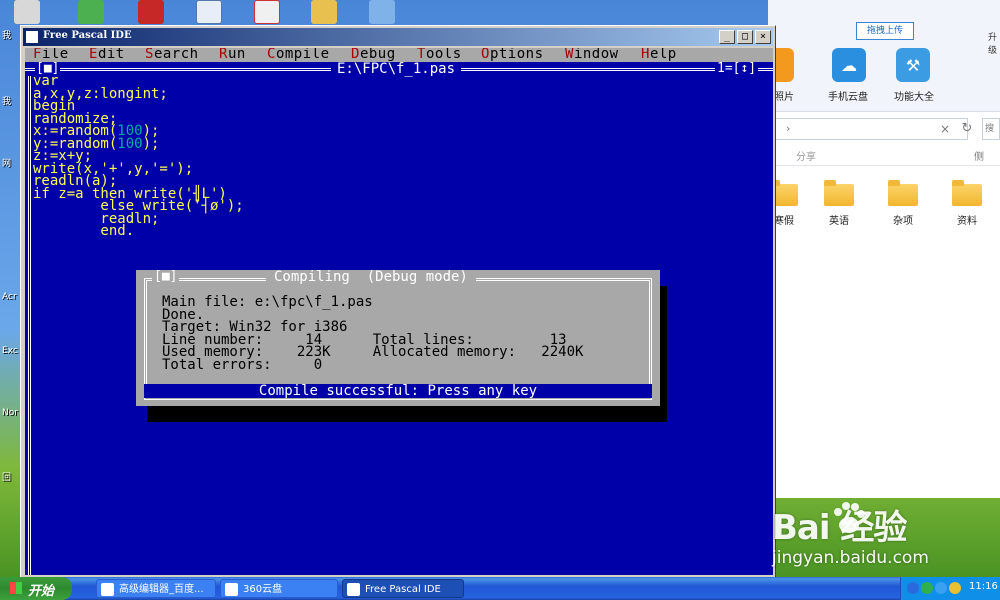 Image resolution: width=1000 pixels, height=600 pixels. I want to click on desktop-label: Acr, so click(9, 297).